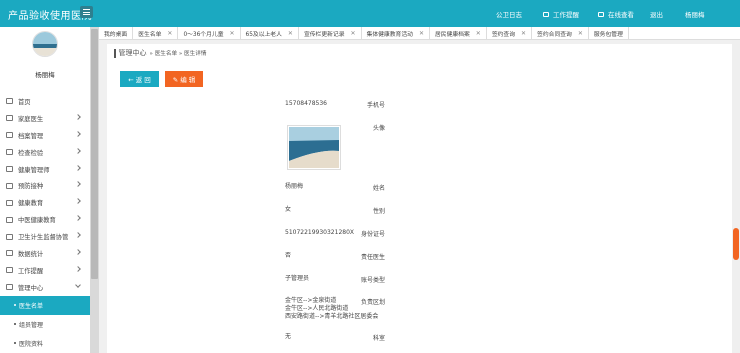 The width and height of the screenshot is (740, 353). Describe the element at coordinates (554, 35) in the screenshot. I see `tab-label: 签约合同查询` at that location.